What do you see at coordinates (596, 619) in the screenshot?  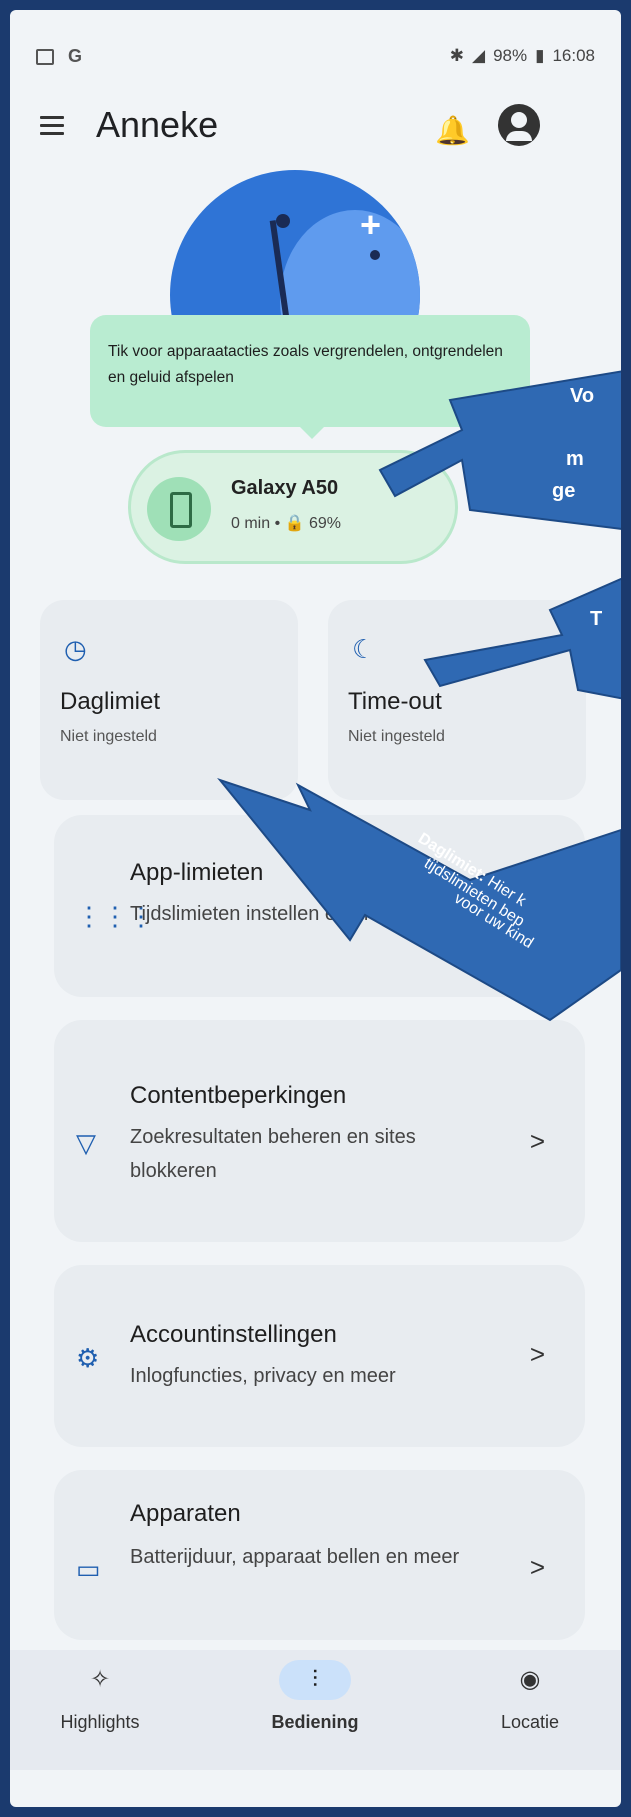 I see `annotation-text-2: T` at bounding box center [596, 619].